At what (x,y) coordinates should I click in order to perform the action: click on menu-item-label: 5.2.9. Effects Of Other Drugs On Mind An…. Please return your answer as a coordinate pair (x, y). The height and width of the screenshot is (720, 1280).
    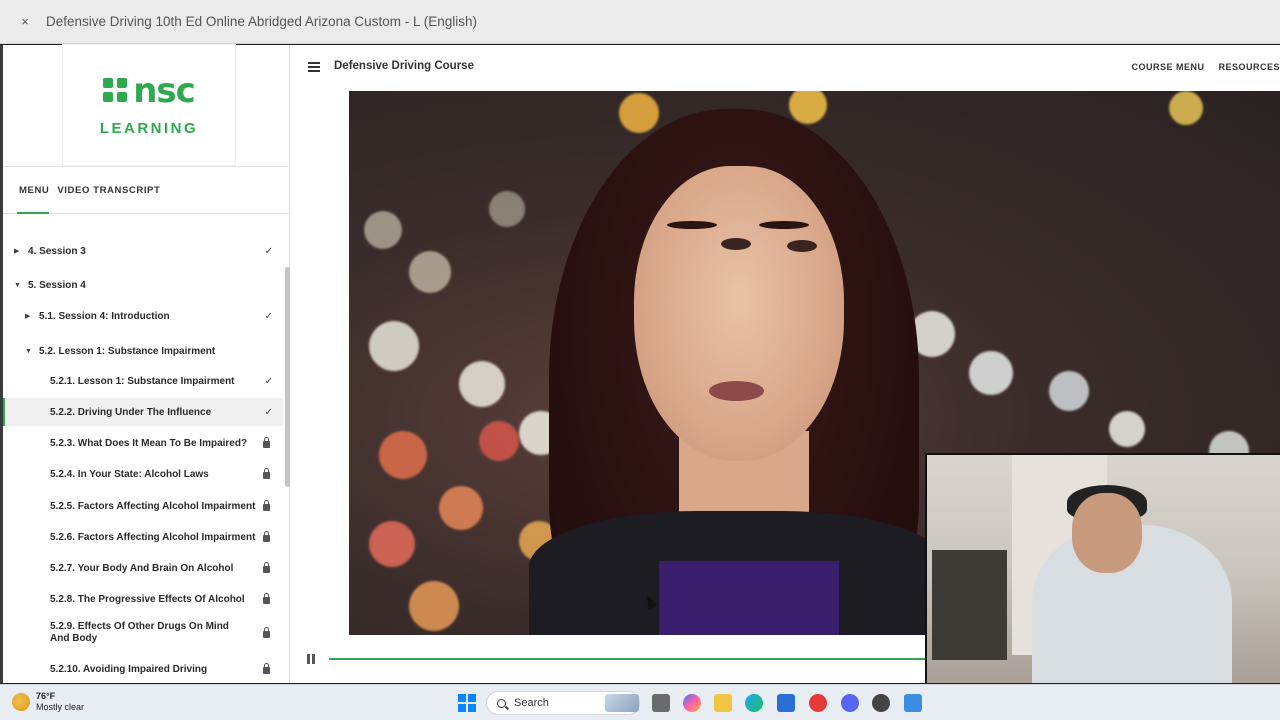
    Looking at the image, I should click on (139, 632).